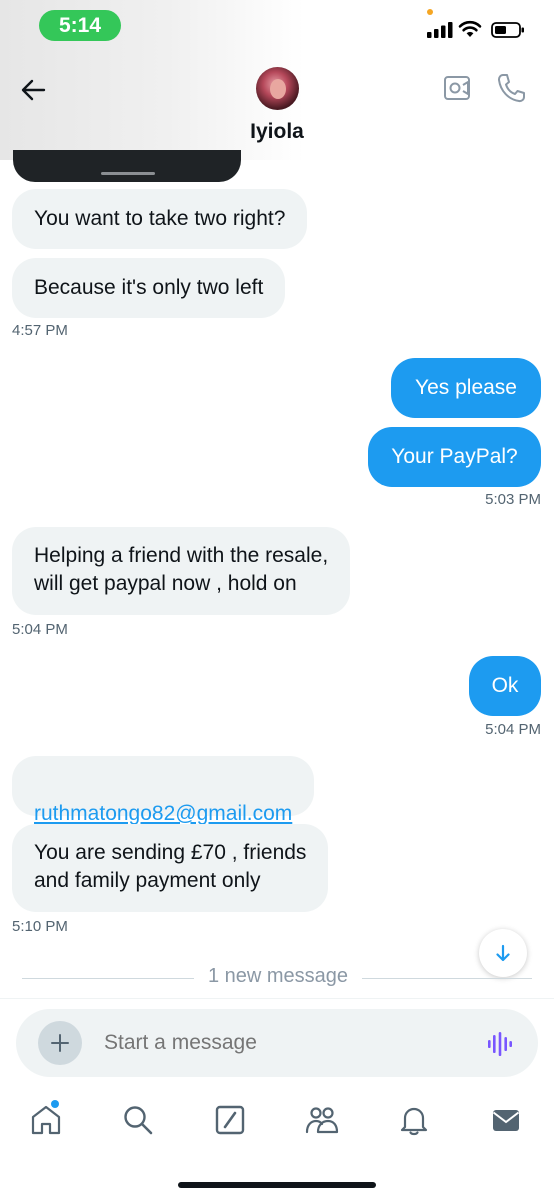  I want to click on card-handle, so click(128, 173).